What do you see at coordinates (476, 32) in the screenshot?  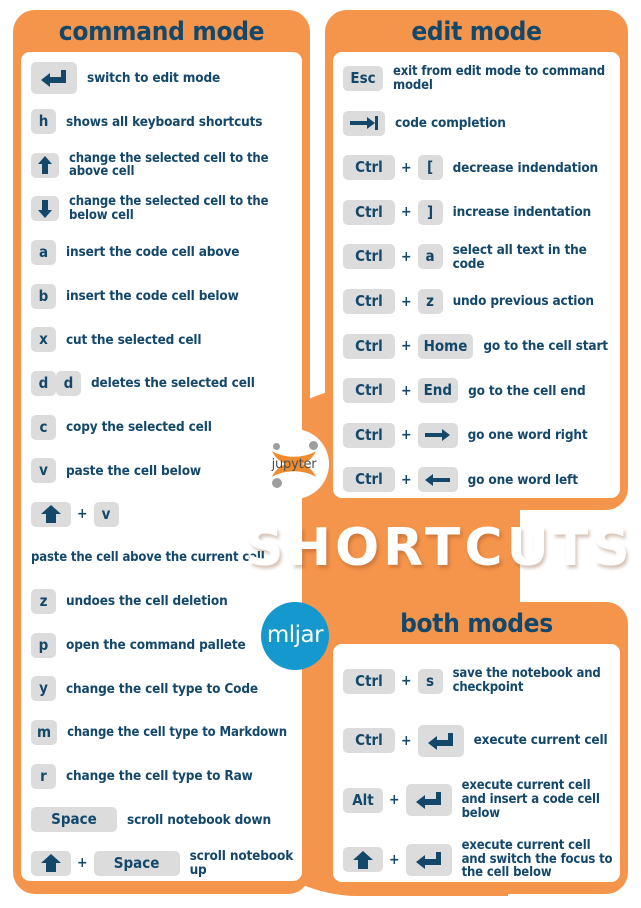 I see `panel-edit-mode-title: edit mode` at bounding box center [476, 32].